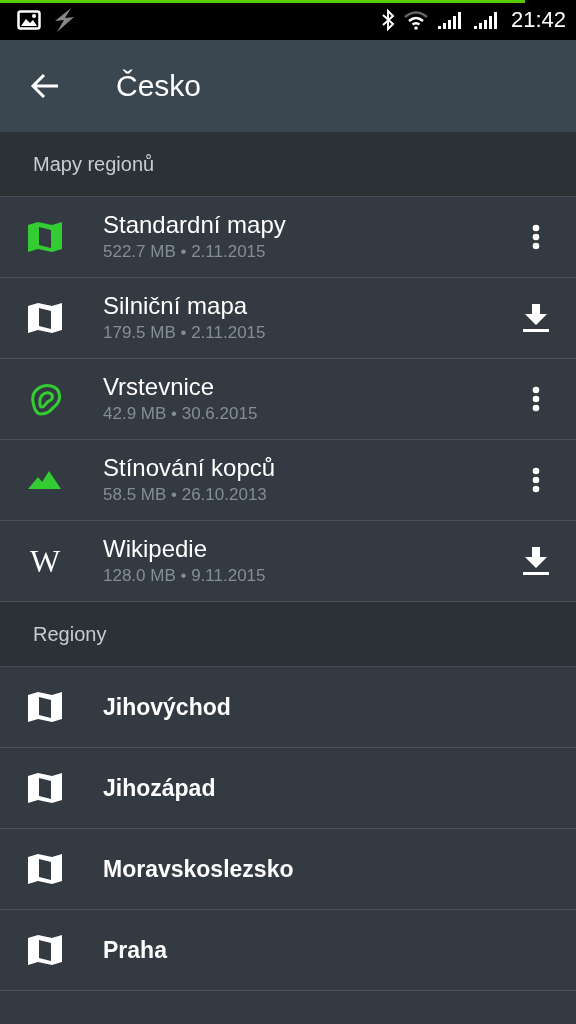  I want to click on item-title: Jihozápad, so click(160, 788).